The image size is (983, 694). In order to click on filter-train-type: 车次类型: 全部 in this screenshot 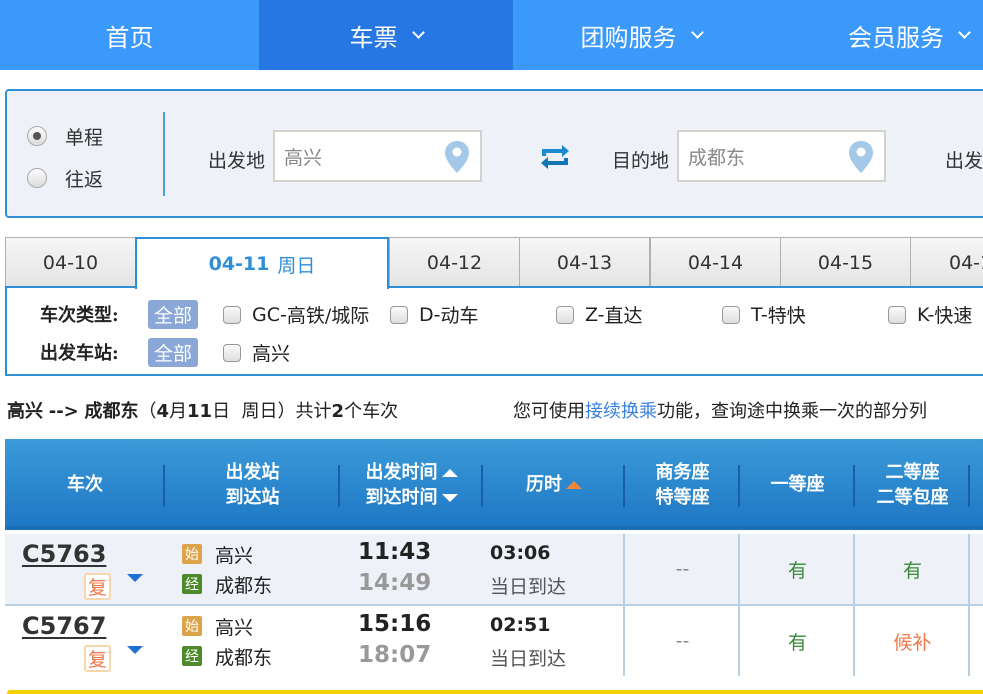, I will do `click(128, 314)`.